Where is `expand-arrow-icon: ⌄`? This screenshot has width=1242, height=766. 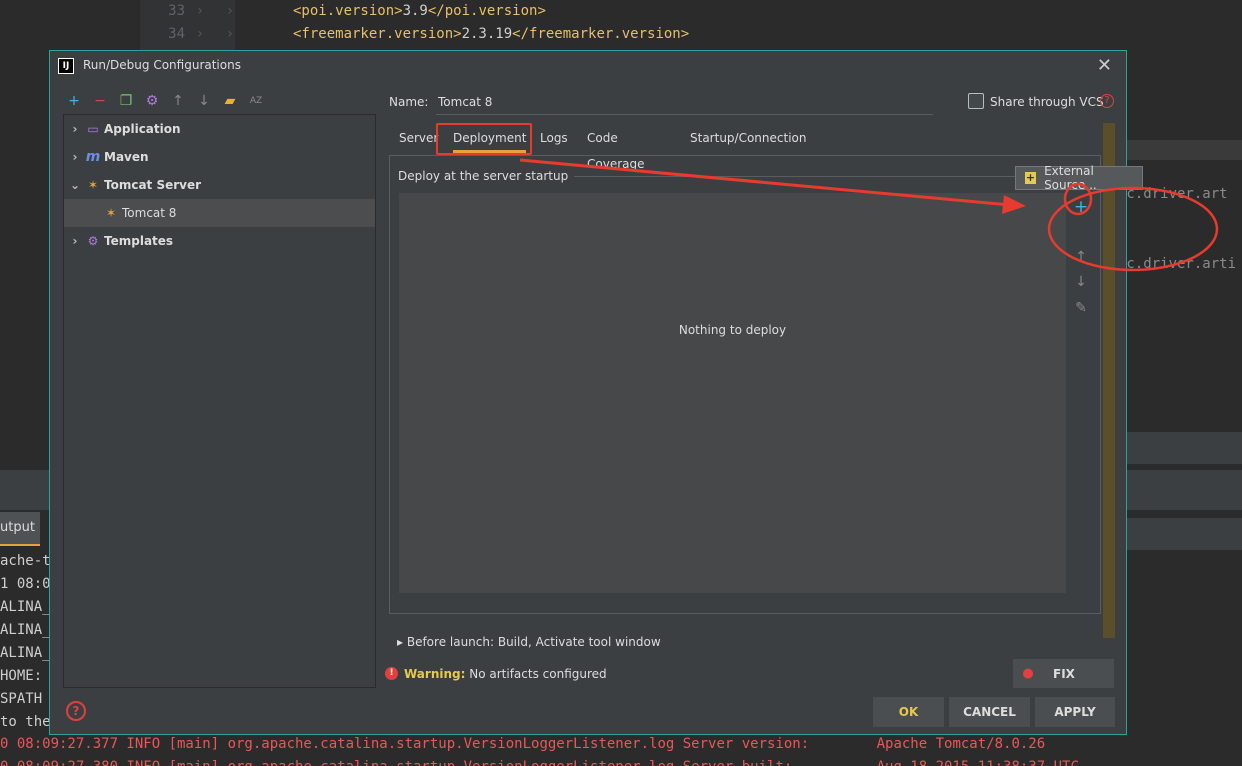
expand-arrow-icon: ⌄ is located at coordinates (75, 185).